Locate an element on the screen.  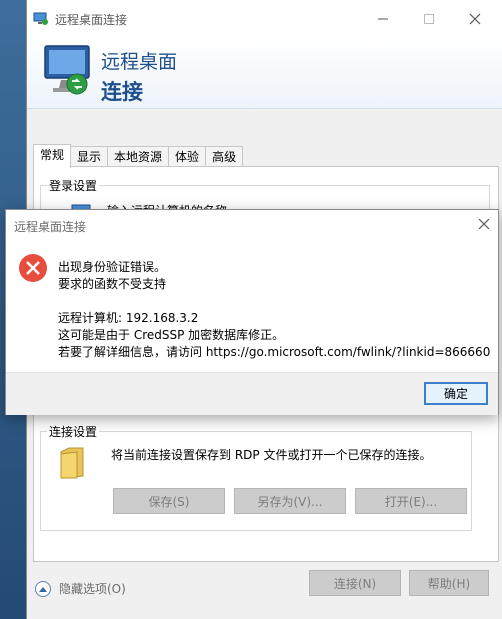
tab-strip: 常规 显示 本地资源 体验 高级 is located at coordinates (138, 156).